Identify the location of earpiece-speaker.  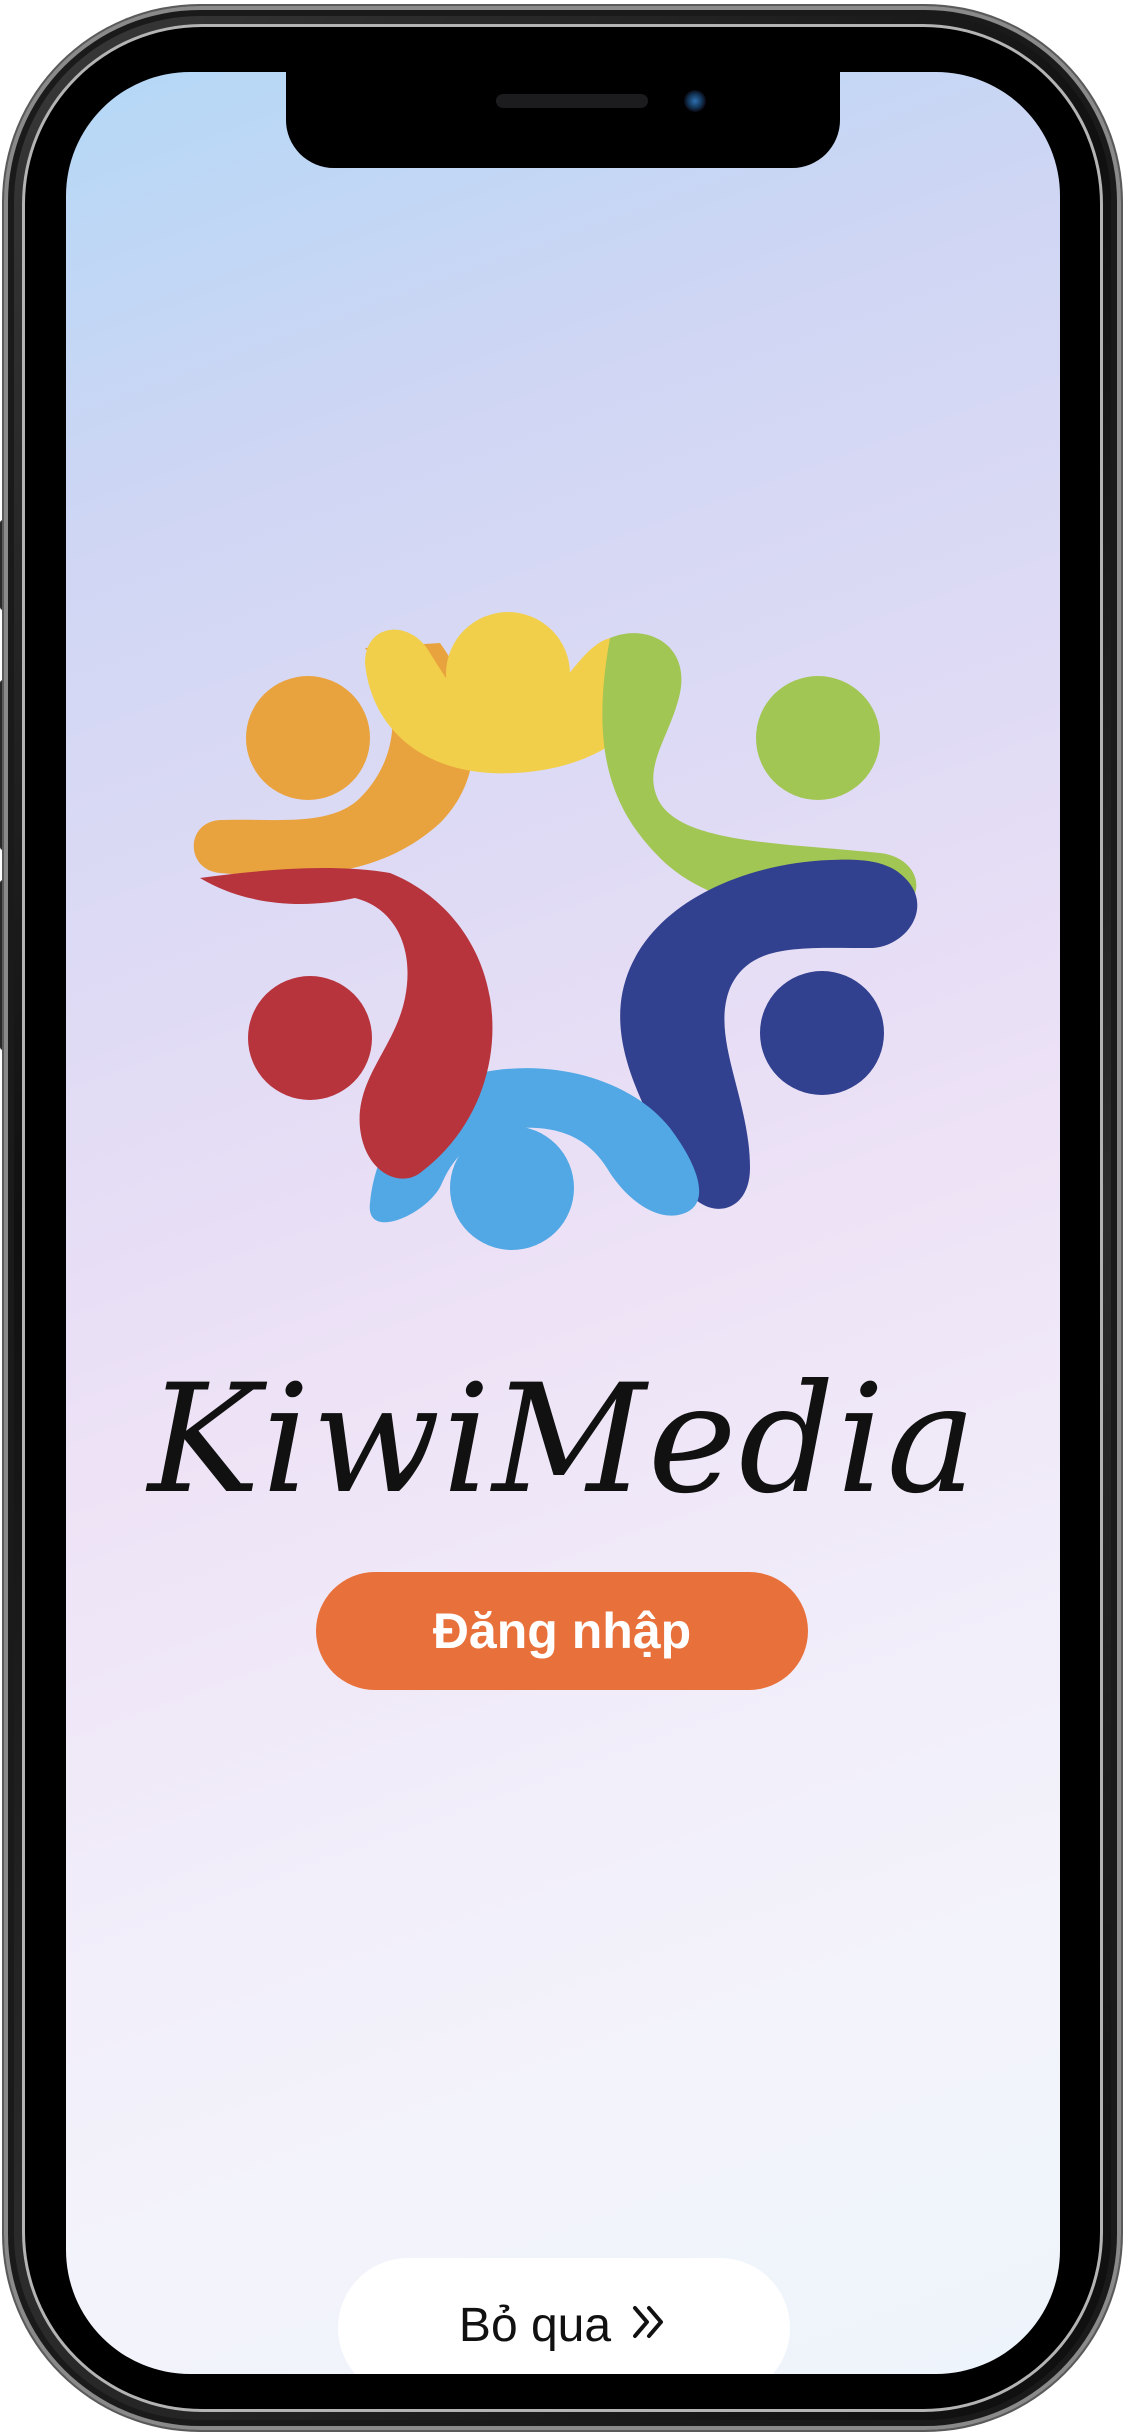
(572, 101).